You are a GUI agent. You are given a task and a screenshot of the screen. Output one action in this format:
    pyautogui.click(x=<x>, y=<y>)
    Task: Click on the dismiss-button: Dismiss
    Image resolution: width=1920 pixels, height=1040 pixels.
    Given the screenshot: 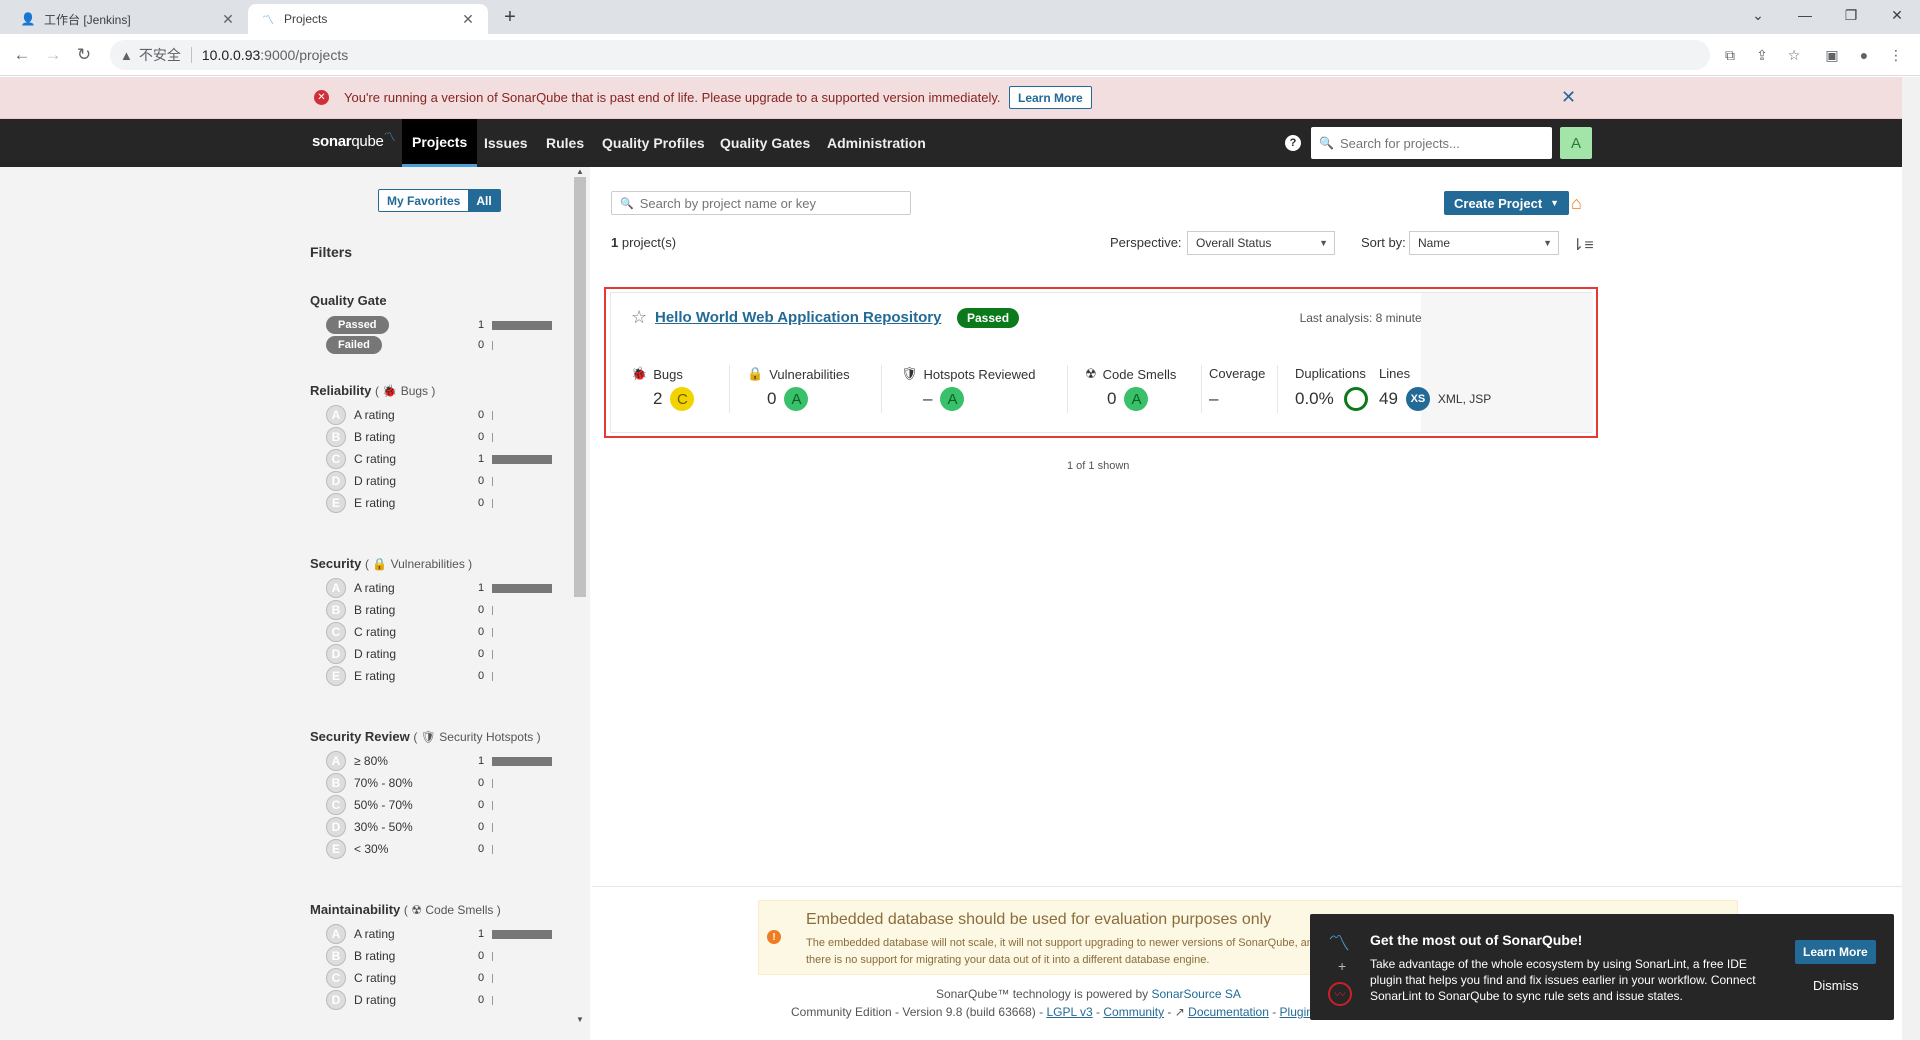 What is the action you would take?
    pyautogui.click(x=1836, y=985)
    